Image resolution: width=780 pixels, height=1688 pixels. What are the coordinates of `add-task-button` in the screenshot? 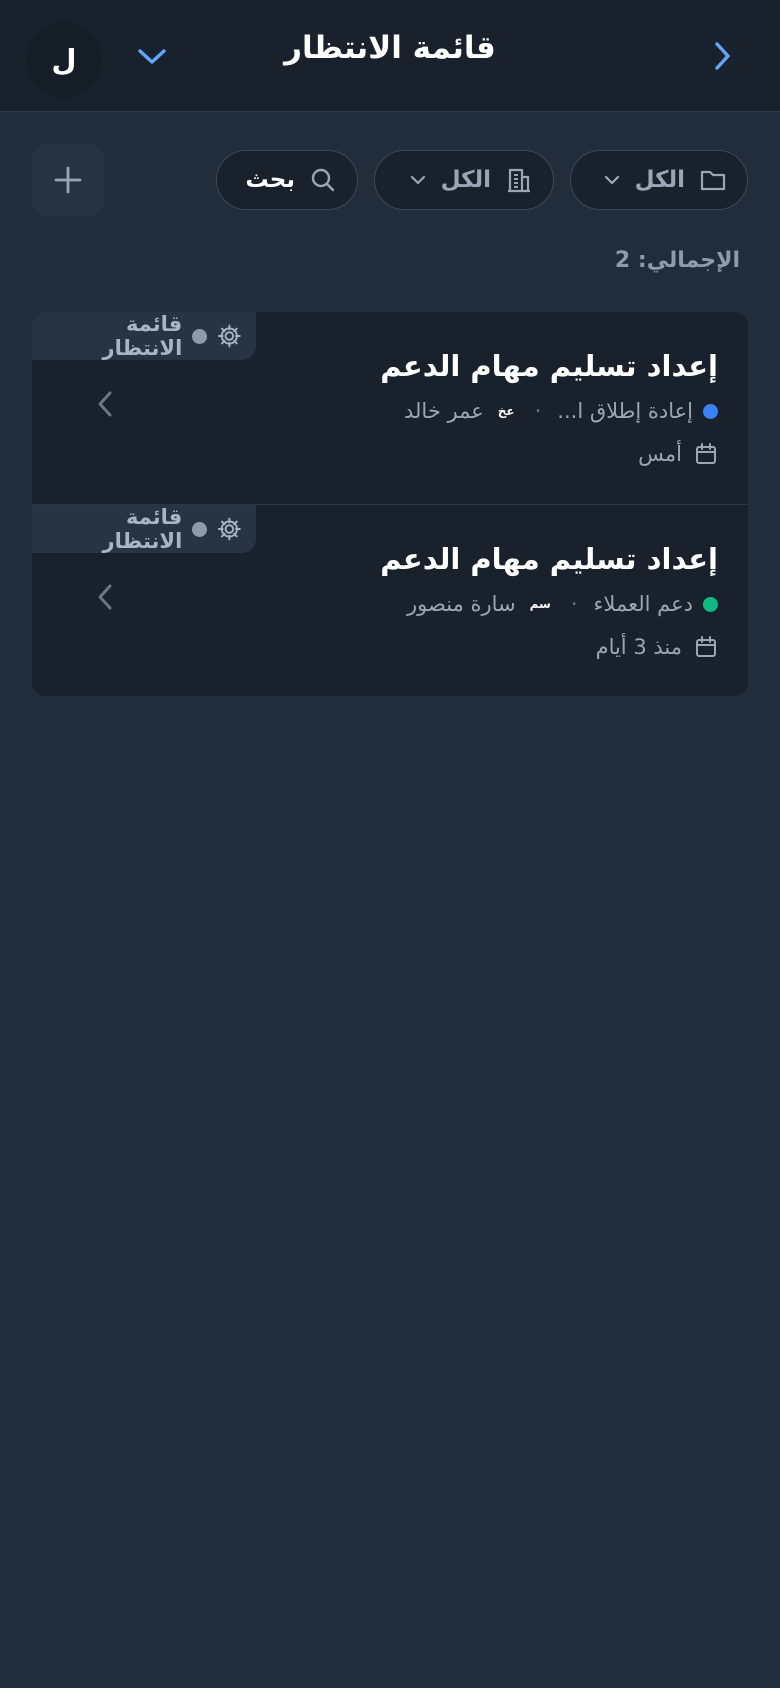 It's located at (68, 180).